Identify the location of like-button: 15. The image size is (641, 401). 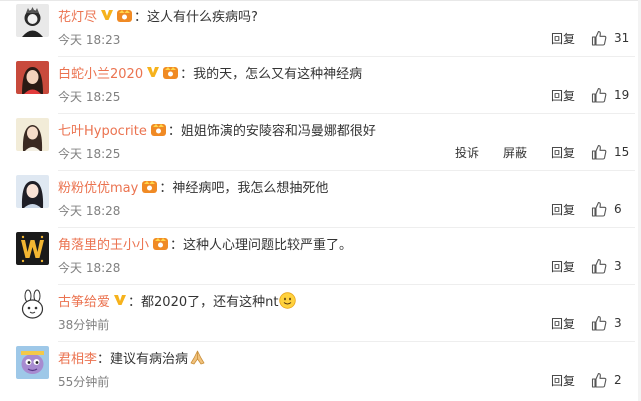
(616, 152).